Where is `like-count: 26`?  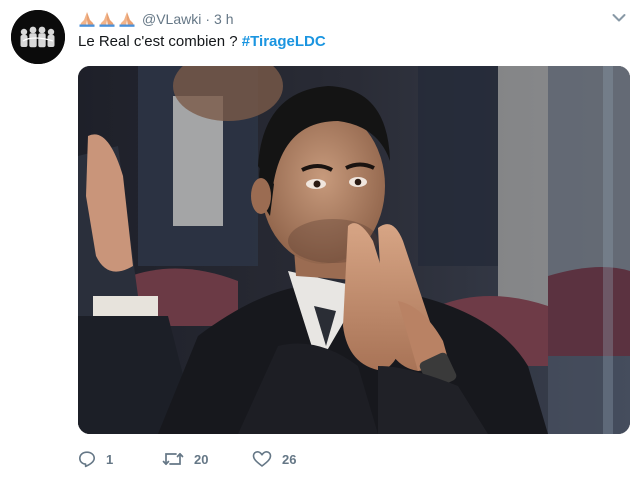
like-count: 26 is located at coordinates (289, 459).